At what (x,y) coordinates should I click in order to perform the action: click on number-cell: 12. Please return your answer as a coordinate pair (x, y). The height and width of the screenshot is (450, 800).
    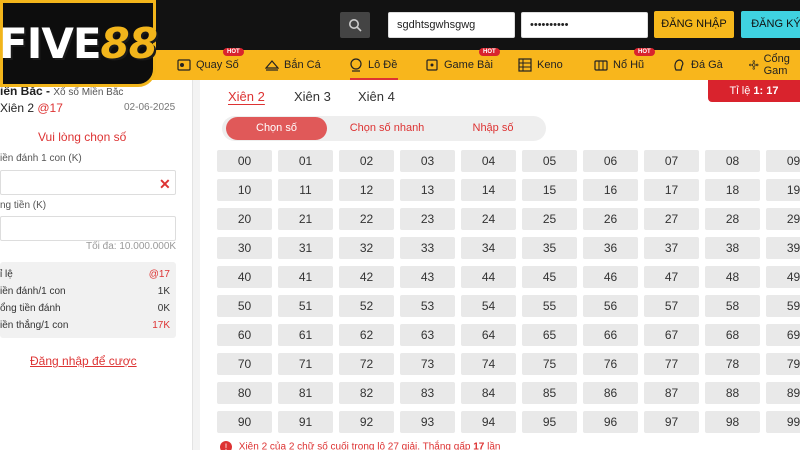
    Looking at the image, I should click on (366, 190).